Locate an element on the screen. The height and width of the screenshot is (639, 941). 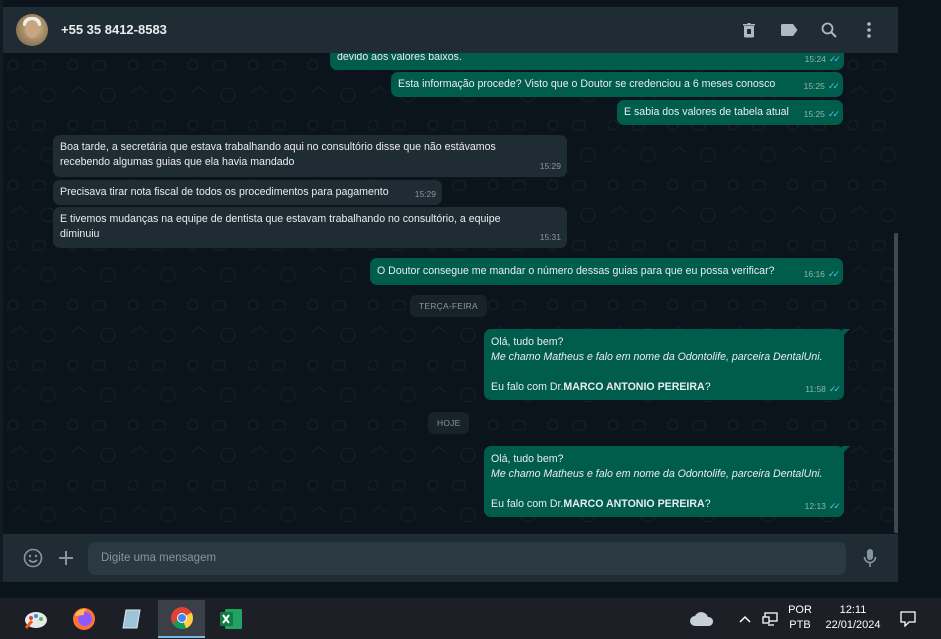
excel-icon is located at coordinates (230, 619).